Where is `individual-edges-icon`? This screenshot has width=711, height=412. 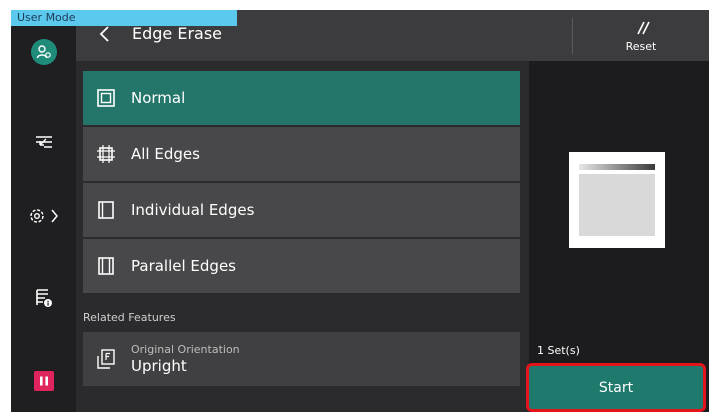
individual-edges-icon is located at coordinates (106, 210).